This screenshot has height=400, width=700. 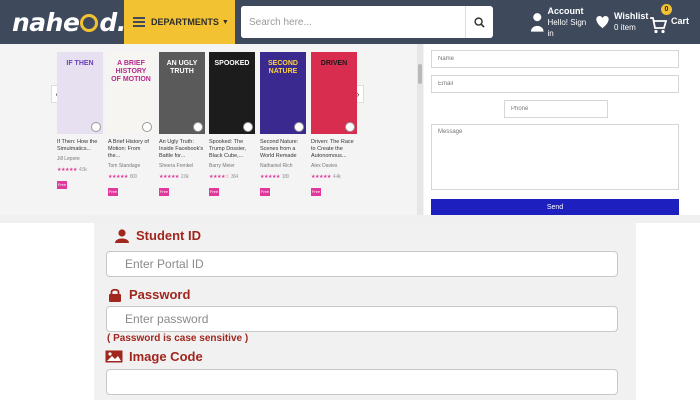 I want to click on search-input, so click(x=353, y=22).